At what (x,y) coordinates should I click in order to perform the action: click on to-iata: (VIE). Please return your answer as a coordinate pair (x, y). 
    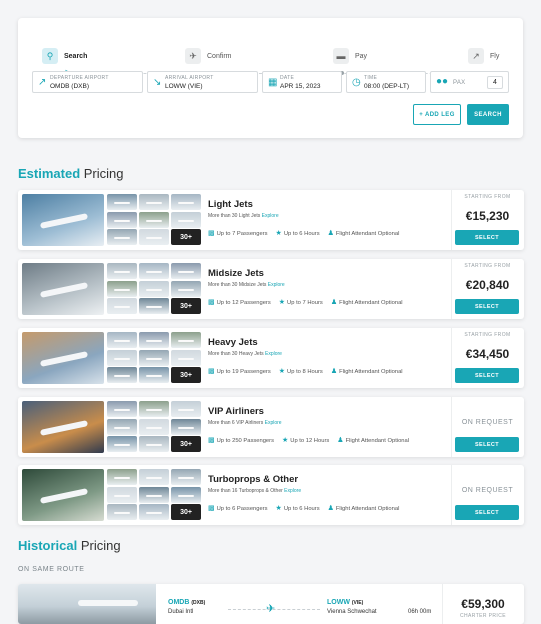
    Looking at the image, I should click on (357, 603).